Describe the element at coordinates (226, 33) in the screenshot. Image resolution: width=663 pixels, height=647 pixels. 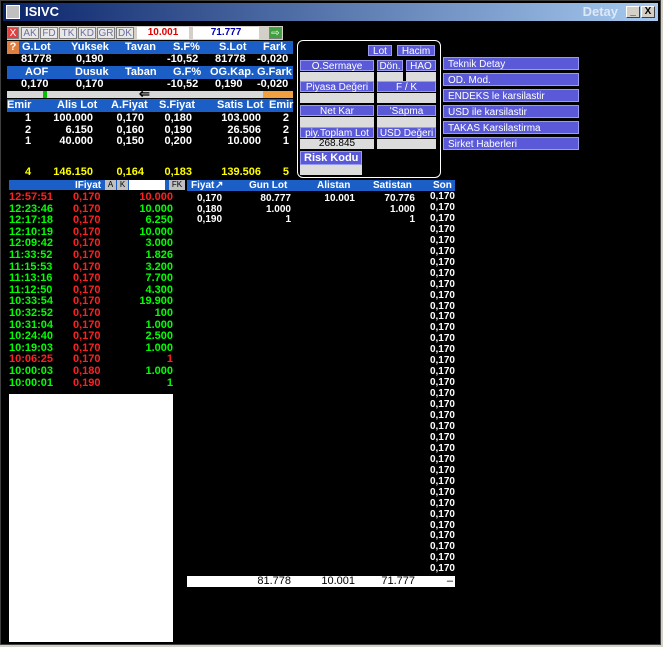
I see `toolbar-value-blue: 71.777` at that location.